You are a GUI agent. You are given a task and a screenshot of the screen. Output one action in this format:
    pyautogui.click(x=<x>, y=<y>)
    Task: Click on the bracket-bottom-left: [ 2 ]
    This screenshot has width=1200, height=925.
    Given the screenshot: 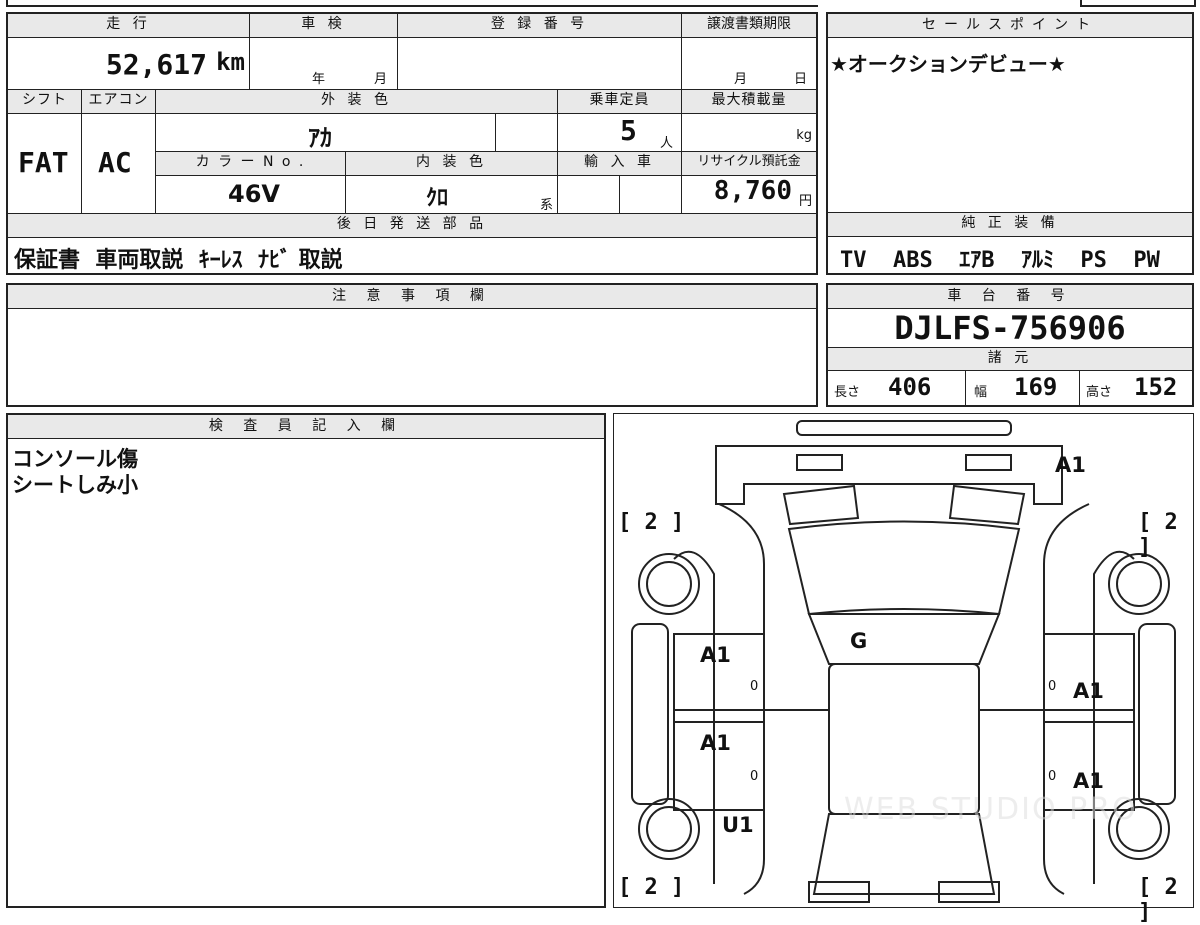 What is the action you would take?
    pyautogui.click(x=651, y=887)
    